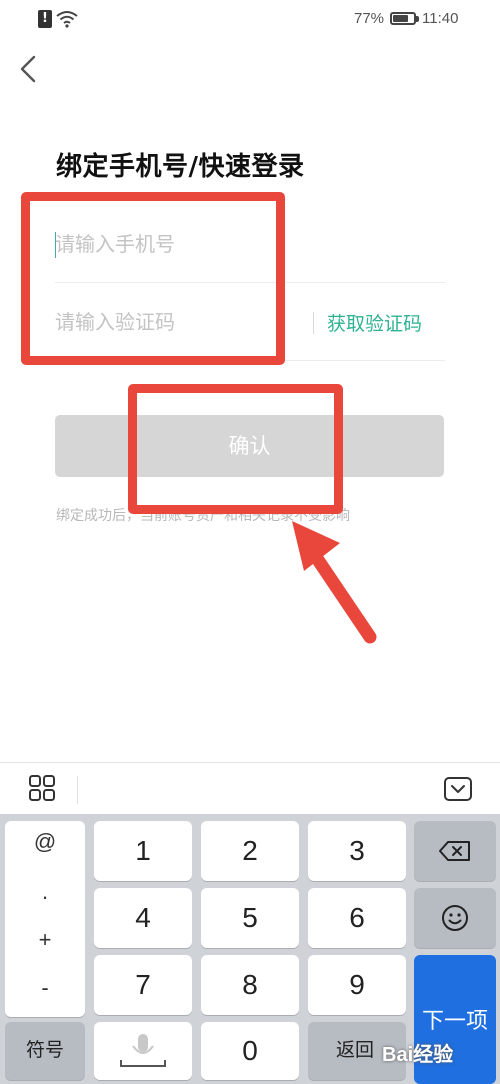 This screenshot has height=1084, width=500. What do you see at coordinates (250, 851) in the screenshot?
I see `key-2: 2` at bounding box center [250, 851].